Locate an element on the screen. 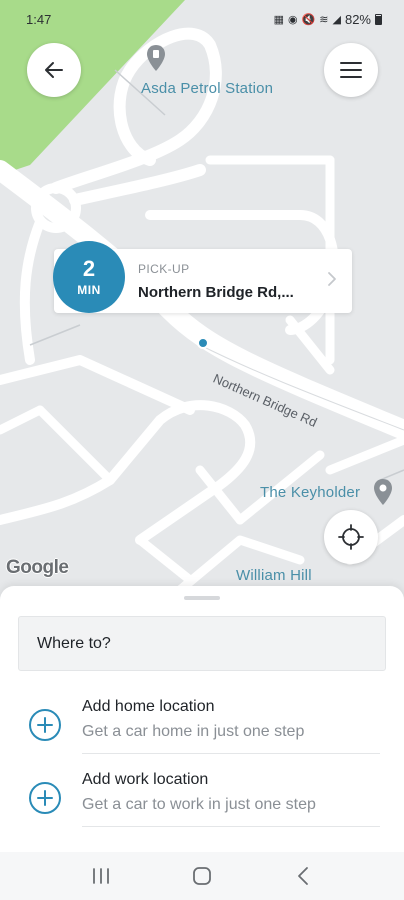 The image size is (404, 900). pickup-location-dot is located at coordinates (203, 343).